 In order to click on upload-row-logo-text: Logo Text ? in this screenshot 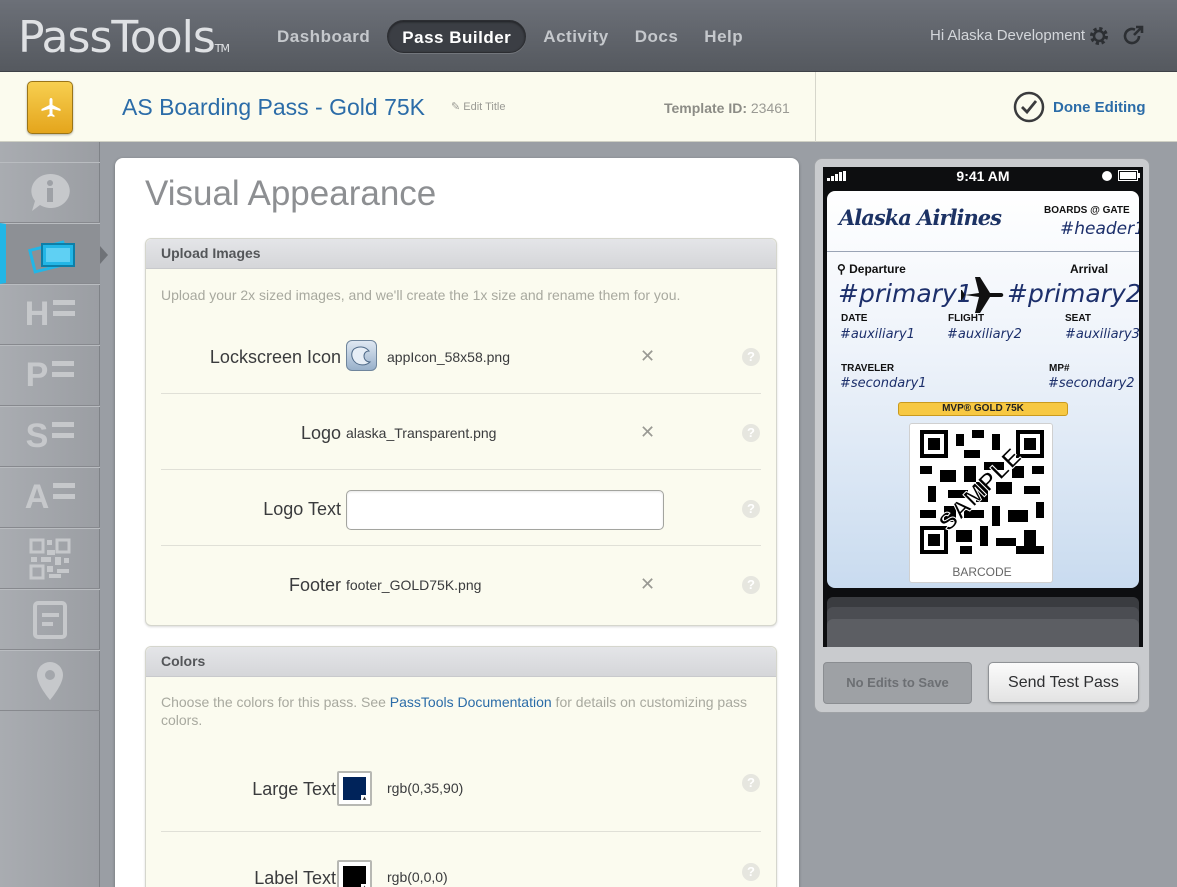, I will do `click(461, 508)`.